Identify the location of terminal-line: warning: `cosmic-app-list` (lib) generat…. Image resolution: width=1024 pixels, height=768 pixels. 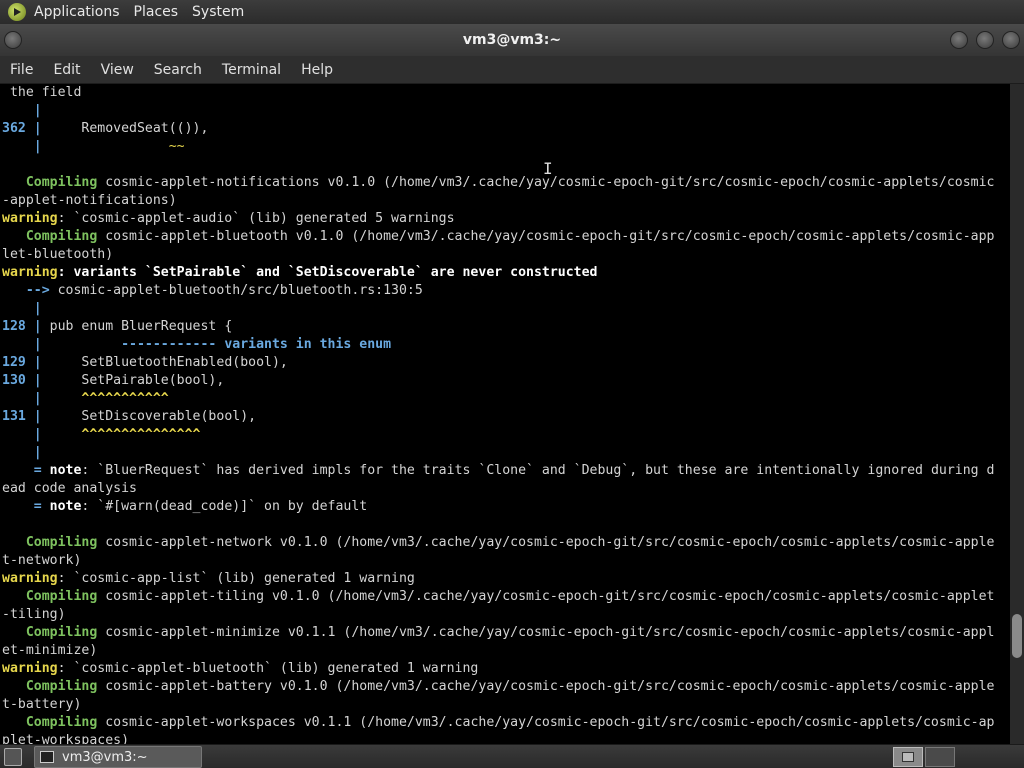
(506, 579).